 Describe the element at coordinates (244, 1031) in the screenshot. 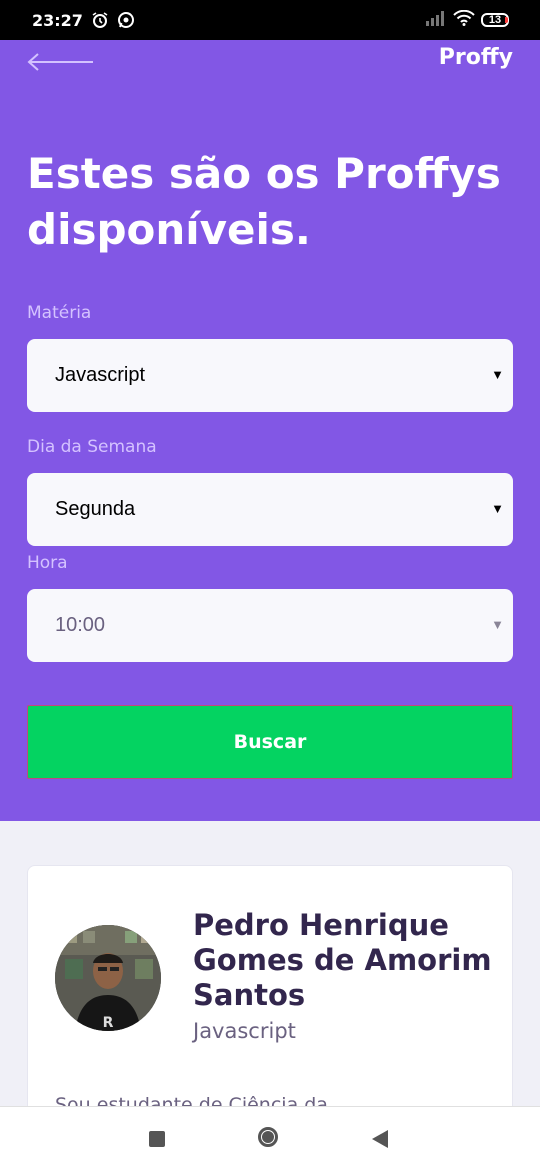

I see `teacher-subject: Javascript` at that location.